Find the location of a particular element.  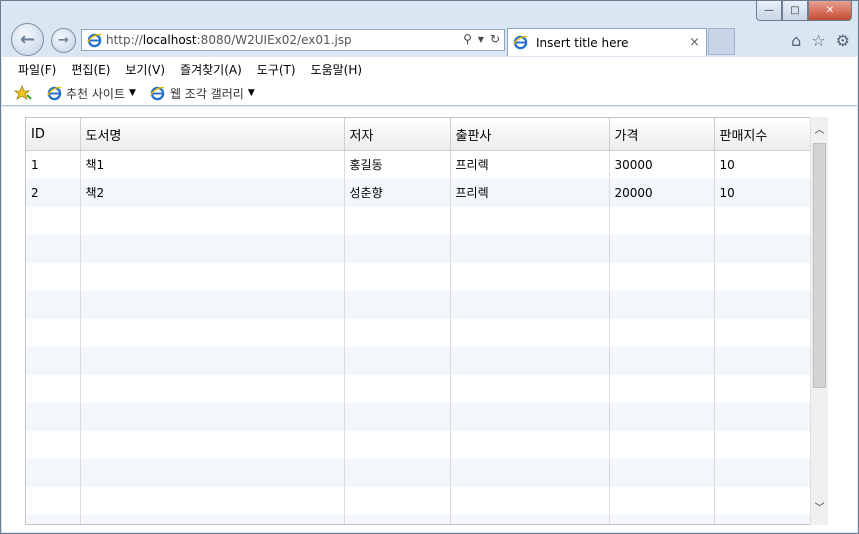

cell-price: 20000 is located at coordinates (662, 192).